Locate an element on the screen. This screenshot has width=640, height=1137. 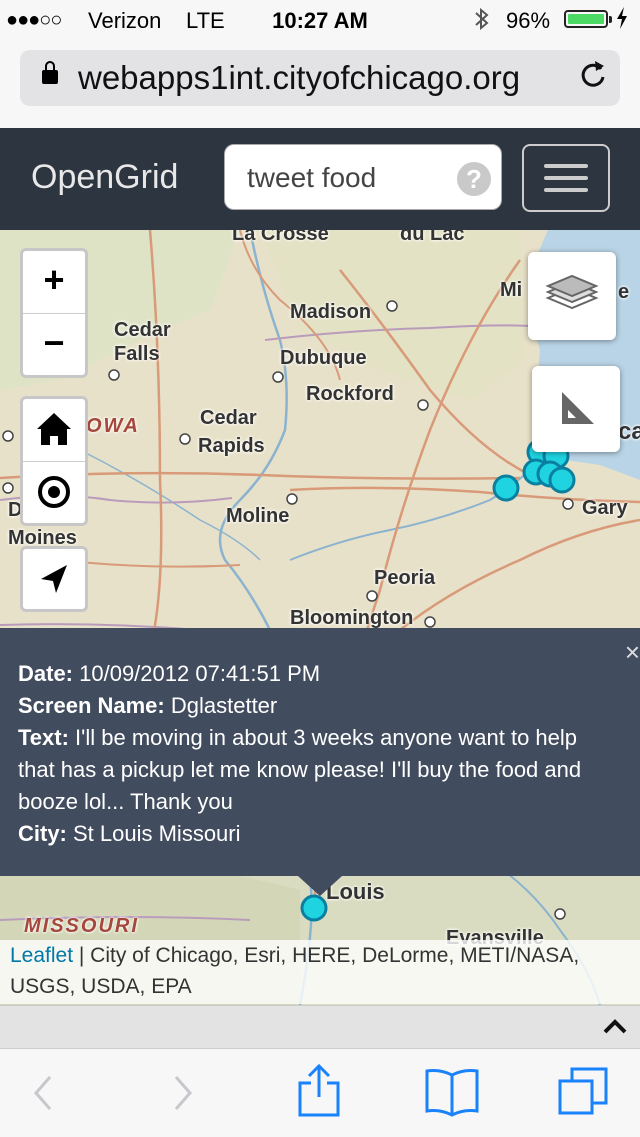
close-icon: × is located at coordinates (632, 652).